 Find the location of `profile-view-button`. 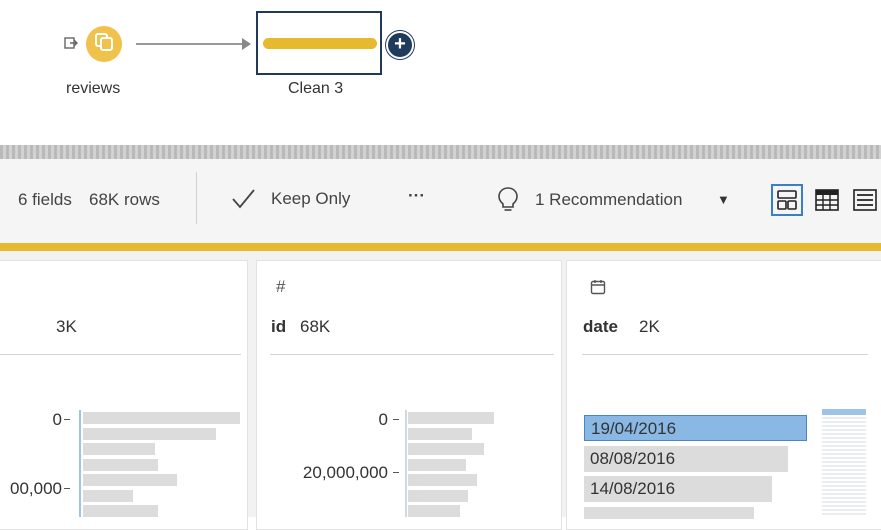

profile-view-button is located at coordinates (787, 200).